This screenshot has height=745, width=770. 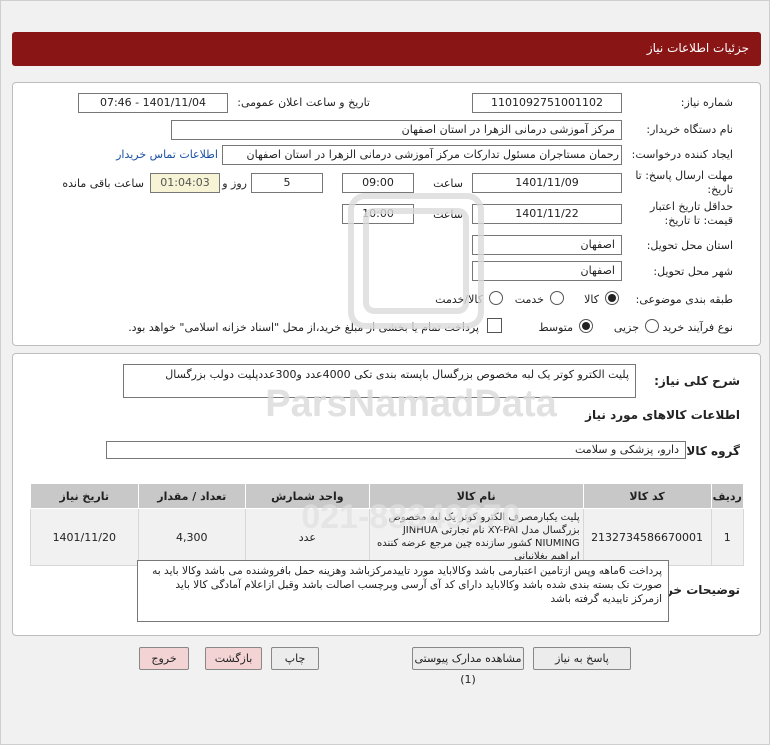 I want to click on need-number-field: 1101092751001102, so click(x=547, y=103).